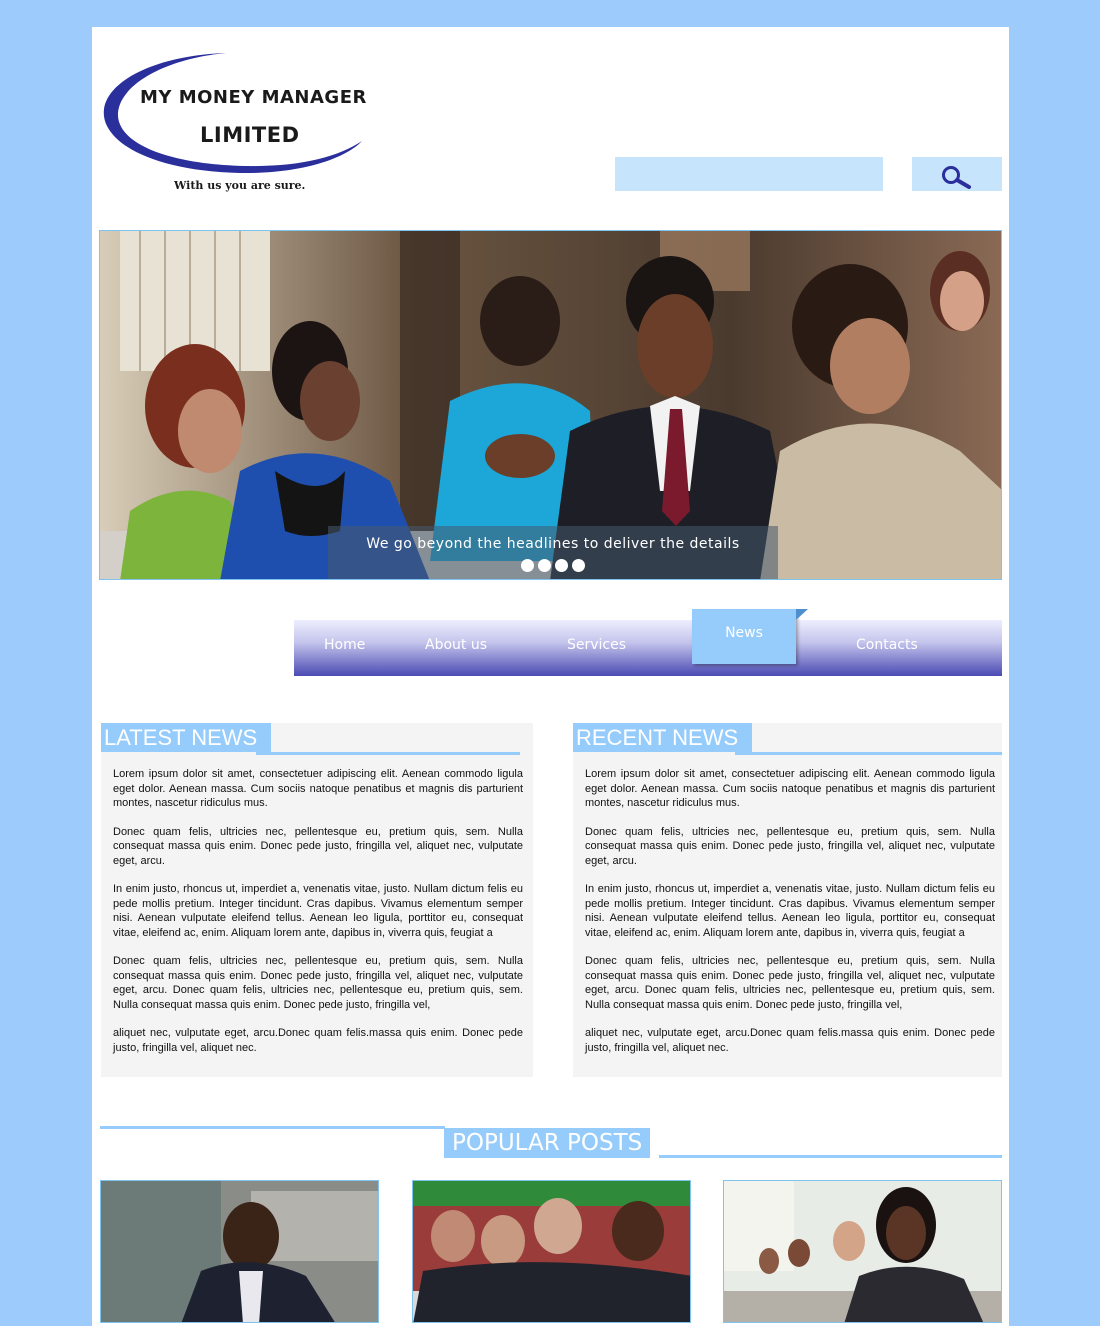  What do you see at coordinates (749, 174) in the screenshot?
I see `search-input` at bounding box center [749, 174].